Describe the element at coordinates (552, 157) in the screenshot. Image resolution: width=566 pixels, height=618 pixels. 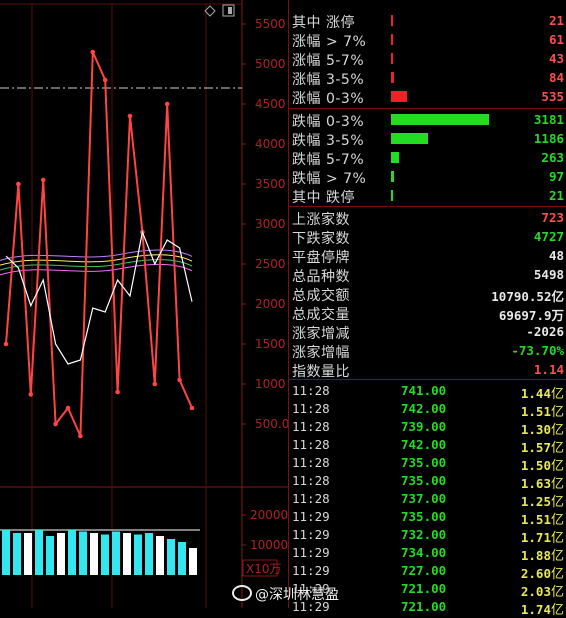
I see `down-value: 263` at that location.